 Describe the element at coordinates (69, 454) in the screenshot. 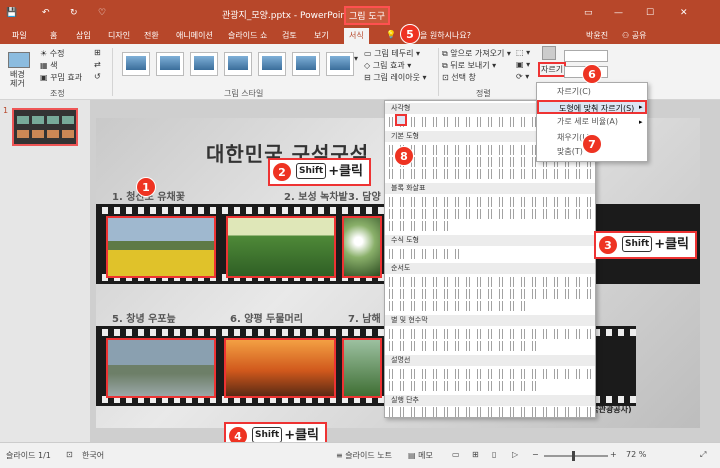

I see `spellcheck-icon: ⊡` at that location.